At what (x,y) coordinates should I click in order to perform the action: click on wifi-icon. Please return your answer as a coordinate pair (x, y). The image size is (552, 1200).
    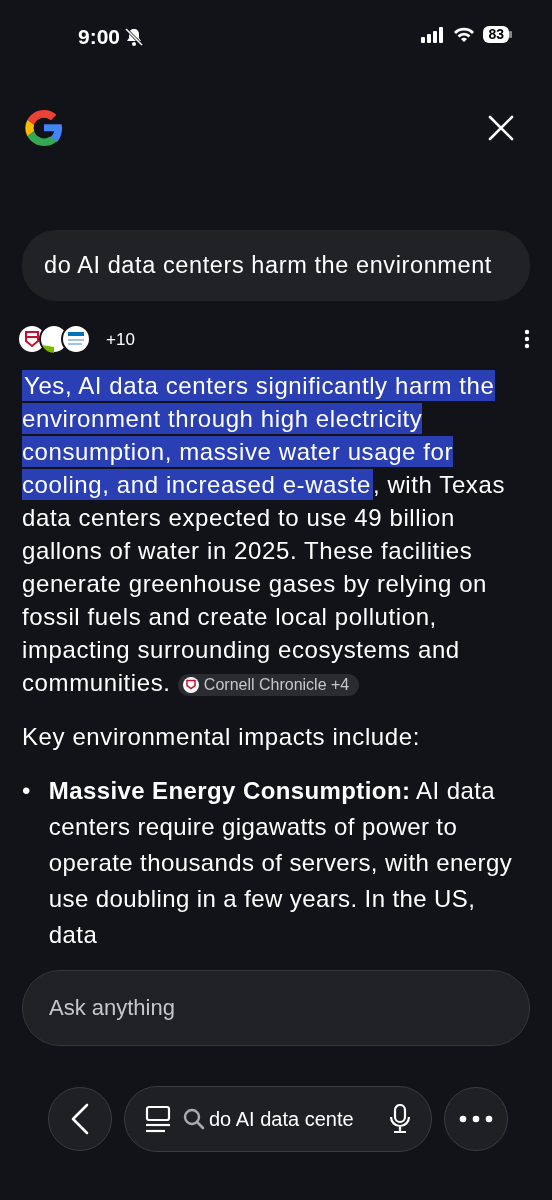
    Looking at the image, I should click on (464, 34).